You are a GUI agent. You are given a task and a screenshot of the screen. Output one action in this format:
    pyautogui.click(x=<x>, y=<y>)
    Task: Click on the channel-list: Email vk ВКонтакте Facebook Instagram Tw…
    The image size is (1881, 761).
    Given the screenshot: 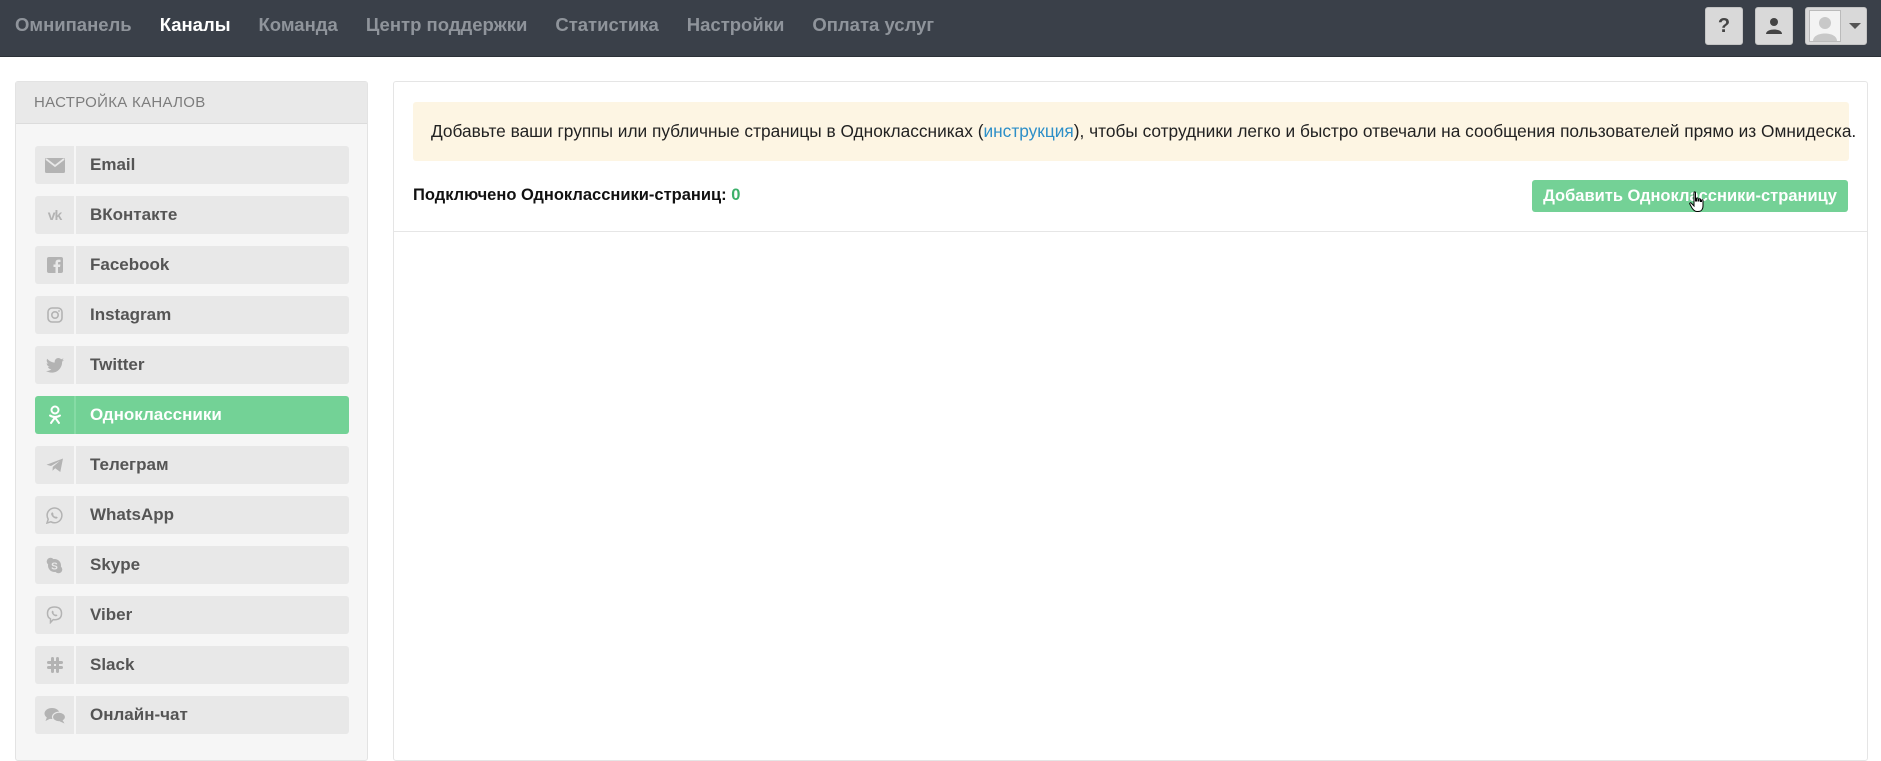 What is the action you would take?
    pyautogui.click(x=192, y=446)
    